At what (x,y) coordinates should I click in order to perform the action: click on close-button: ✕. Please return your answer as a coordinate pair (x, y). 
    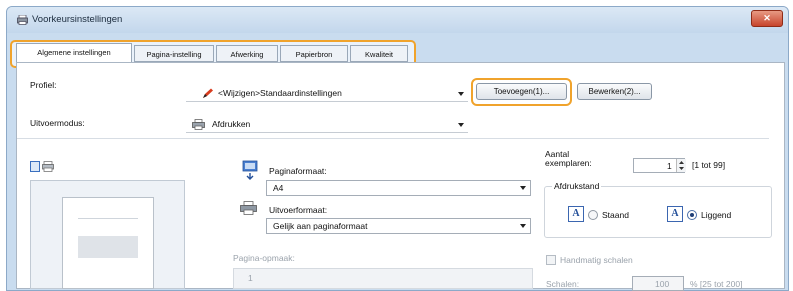
    Looking at the image, I should click on (767, 18).